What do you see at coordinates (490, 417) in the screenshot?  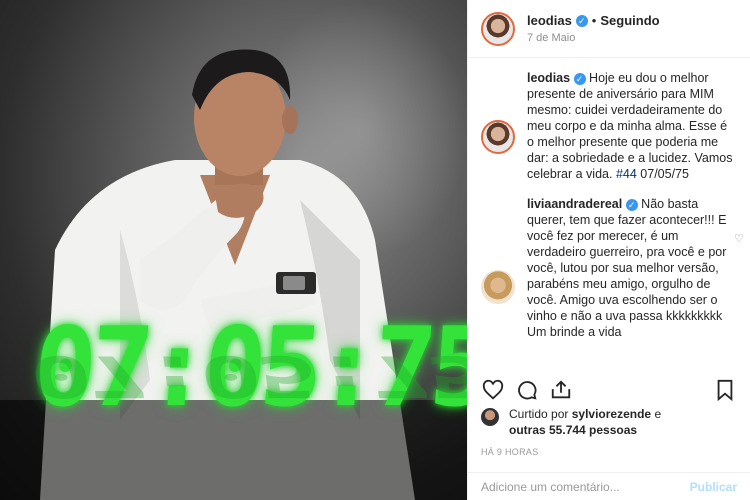 I see `liker-avatar` at bounding box center [490, 417].